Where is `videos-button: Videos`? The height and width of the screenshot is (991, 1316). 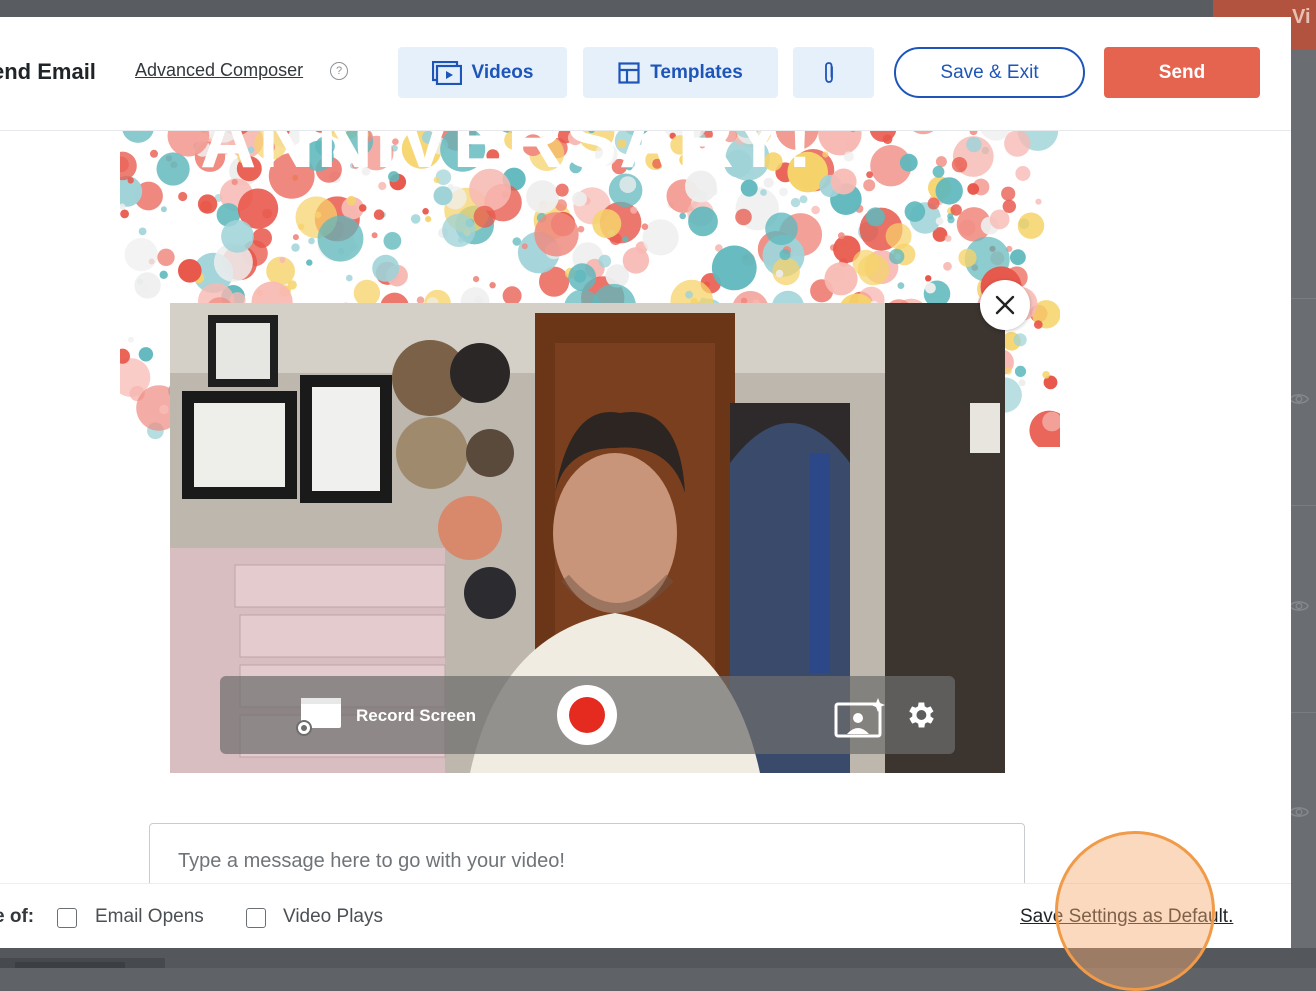 videos-button: Videos is located at coordinates (482, 72).